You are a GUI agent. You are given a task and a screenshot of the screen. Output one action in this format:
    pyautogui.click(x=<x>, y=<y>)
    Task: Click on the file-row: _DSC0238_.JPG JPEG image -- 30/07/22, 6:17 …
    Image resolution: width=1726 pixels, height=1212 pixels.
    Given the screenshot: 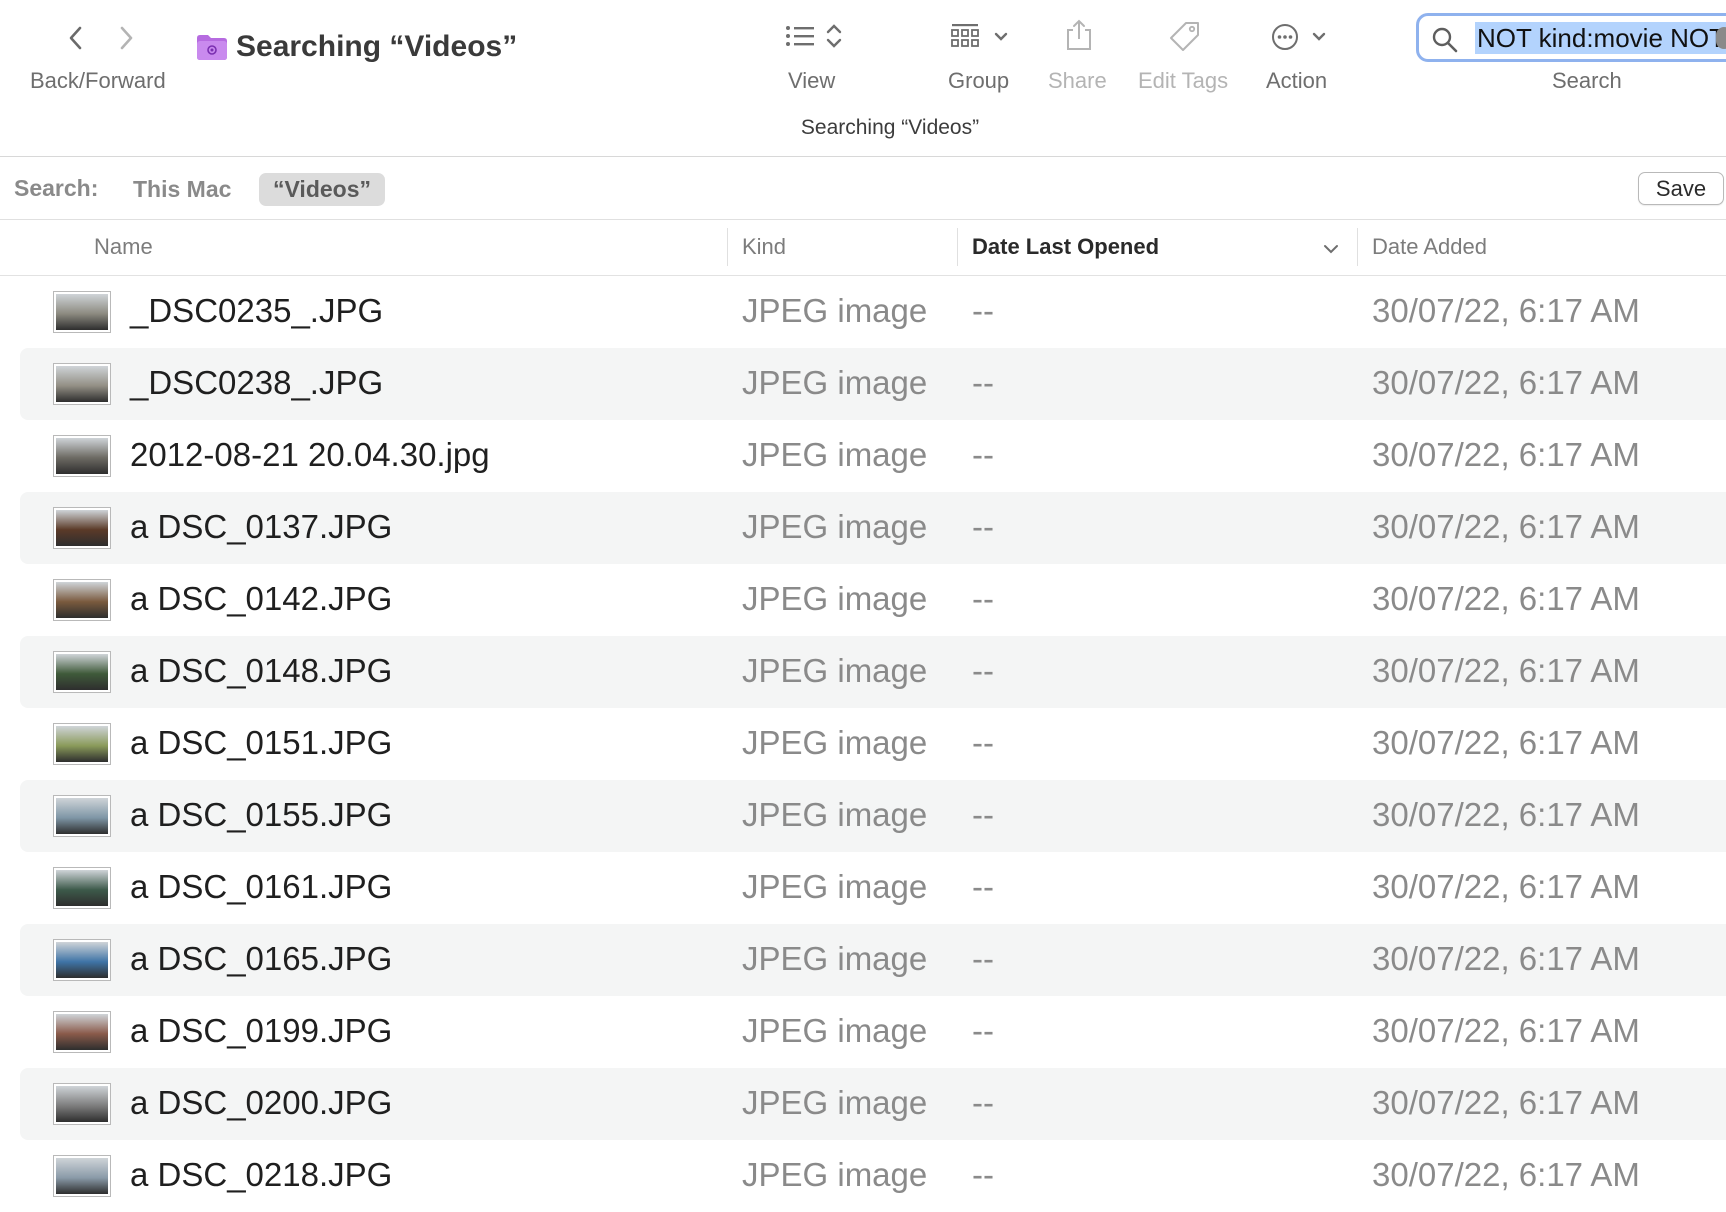 What is the action you would take?
    pyautogui.click(x=873, y=384)
    